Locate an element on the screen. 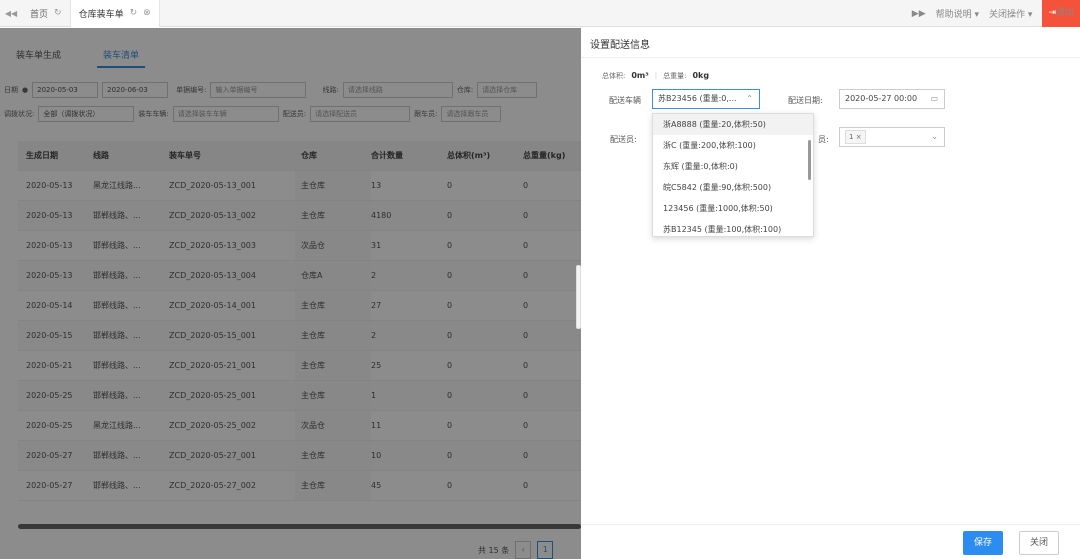  delivery-date-input: 2020-05-27 00:00 ▭ is located at coordinates (892, 99).